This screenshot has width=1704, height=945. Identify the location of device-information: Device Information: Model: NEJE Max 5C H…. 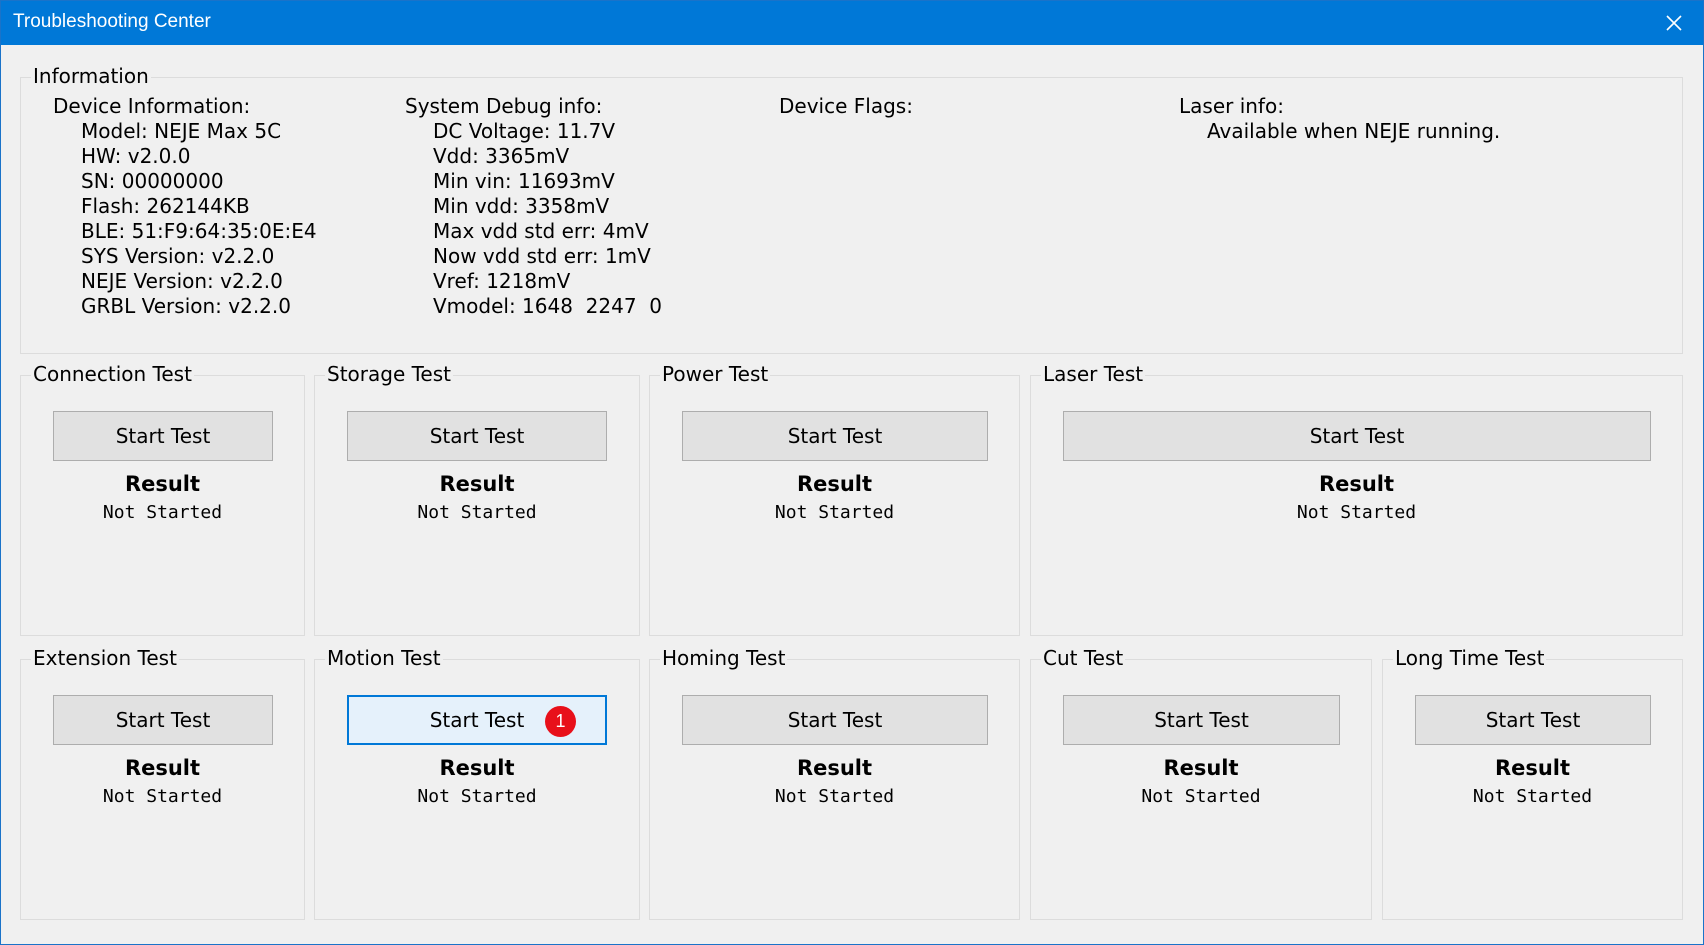
(185, 206).